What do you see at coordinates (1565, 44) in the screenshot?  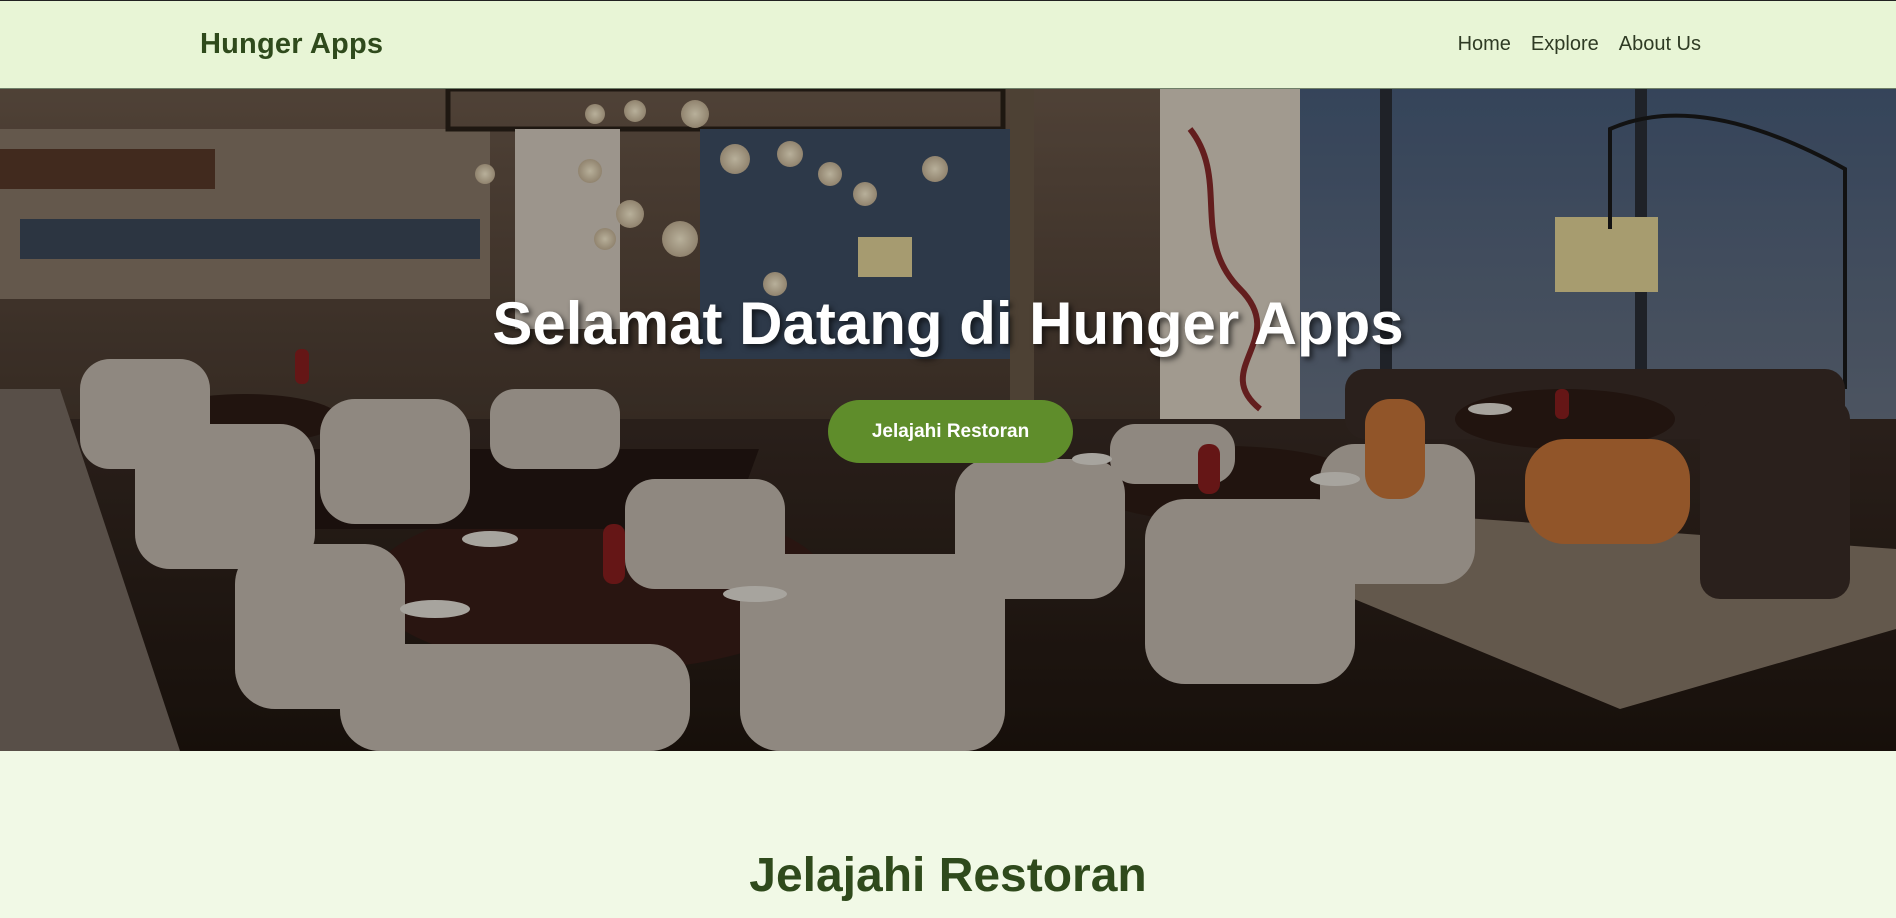 I see `nav-link-explore: Explore` at bounding box center [1565, 44].